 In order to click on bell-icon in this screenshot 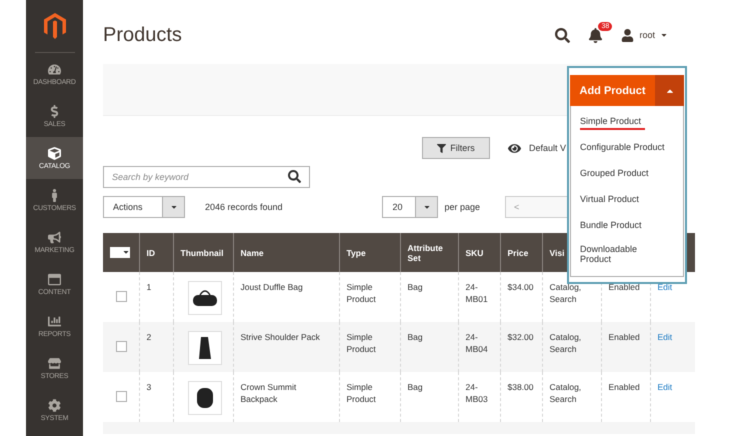, I will do `click(596, 35)`.